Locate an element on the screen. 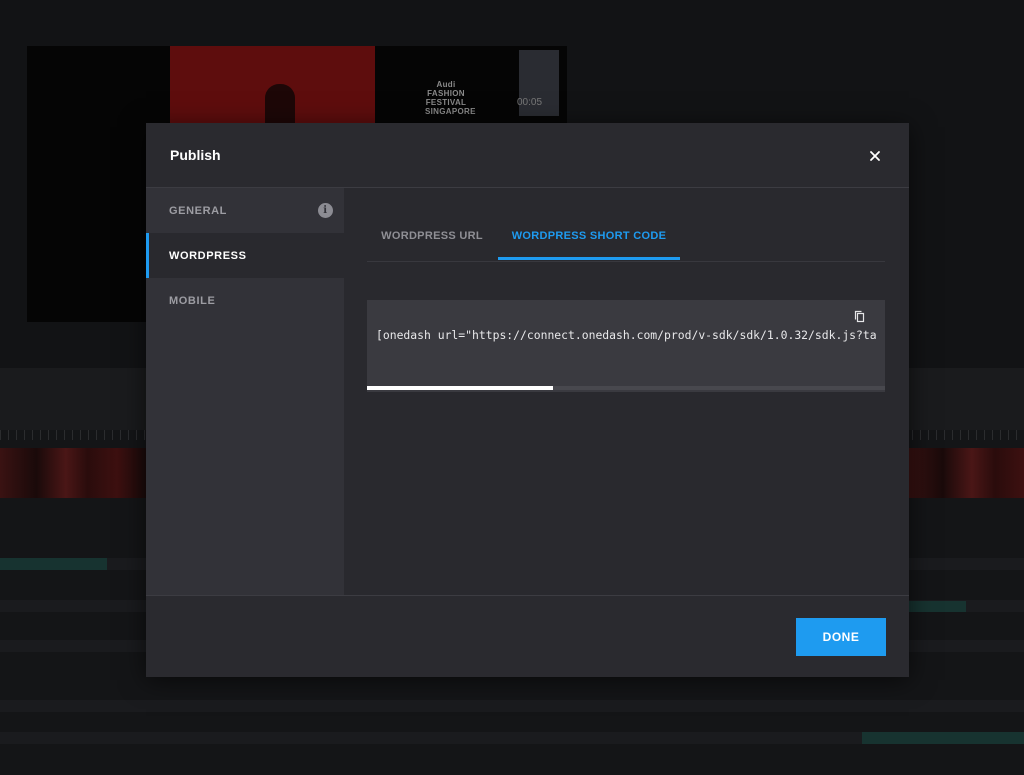 The height and width of the screenshot is (775, 1024). sidebar-item-wordpress: WORDPRESS is located at coordinates (245, 255).